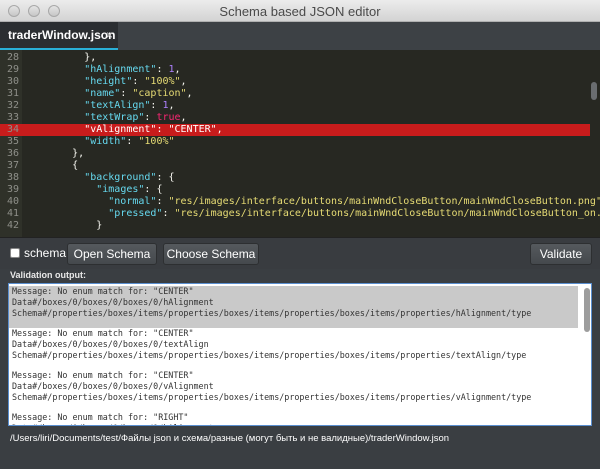 Image resolution: width=600 pixels, height=469 pixels. I want to click on code-token: "textWrap", so click(114, 117).